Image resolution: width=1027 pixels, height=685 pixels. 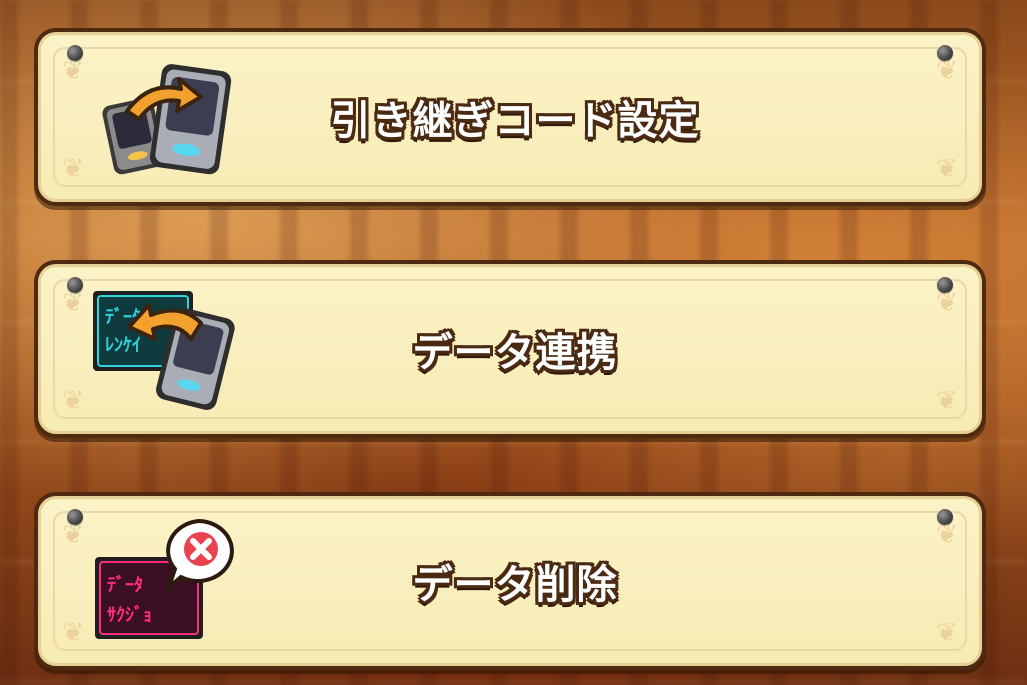 I want to click on transfer-code-icon, so click(x=167, y=119).